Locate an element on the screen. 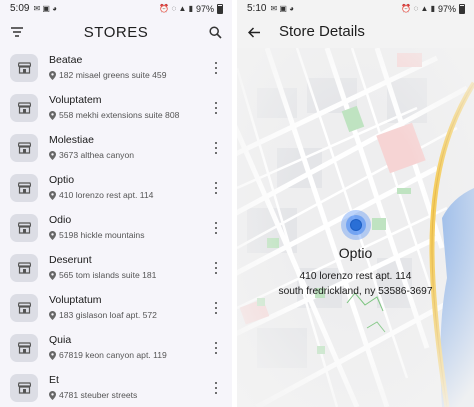  store-name: Voluptatem is located at coordinates (75, 100).